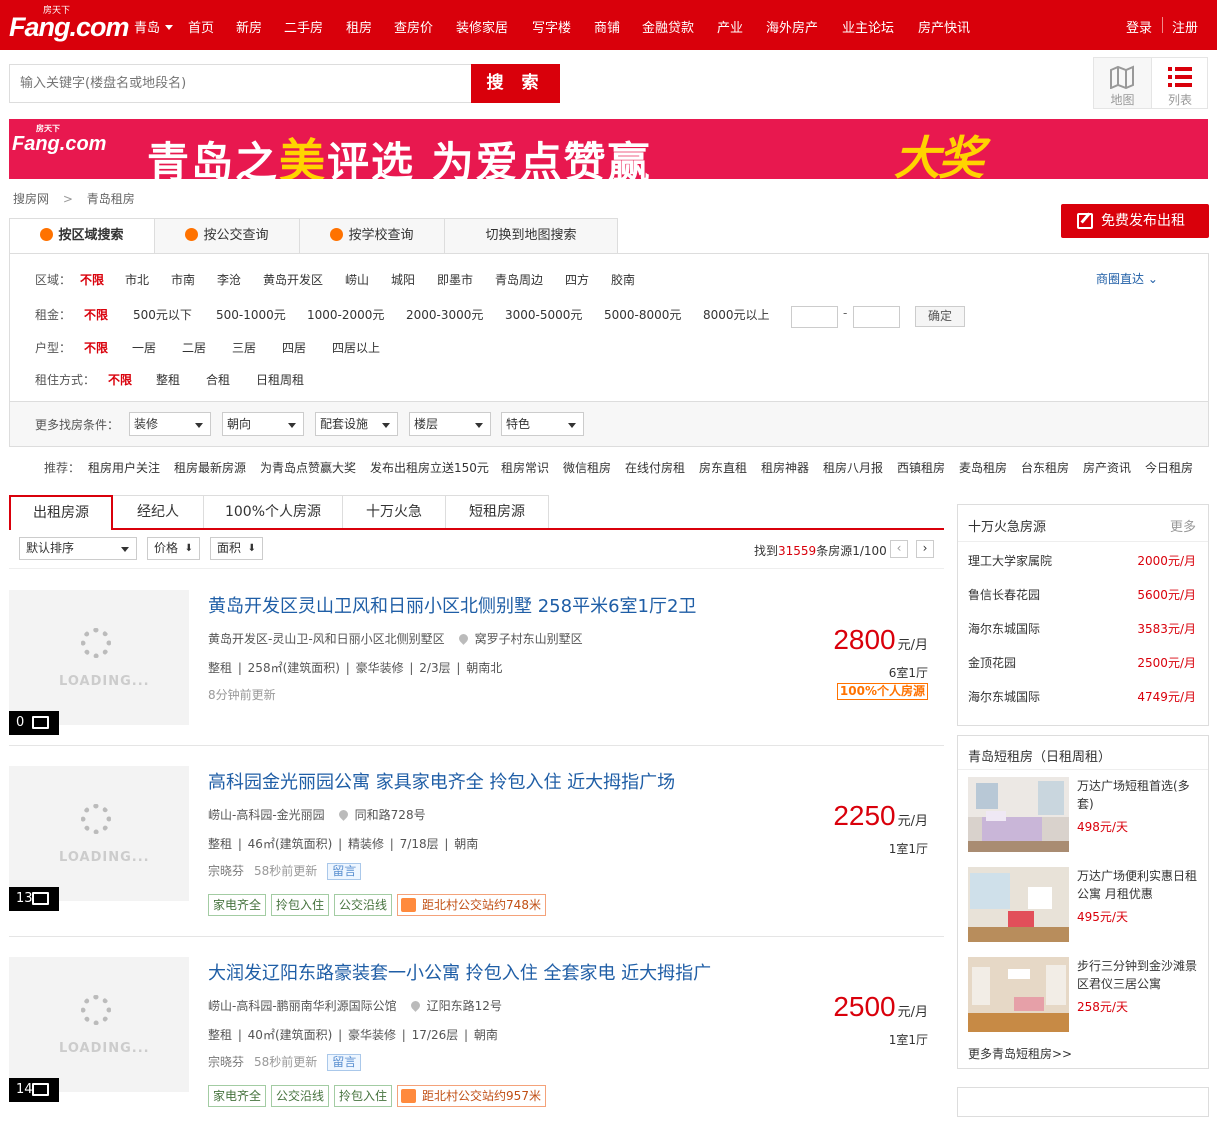  Describe the element at coordinates (357, 279) in the screenshot. I see `district-option: 崂山` at that location.